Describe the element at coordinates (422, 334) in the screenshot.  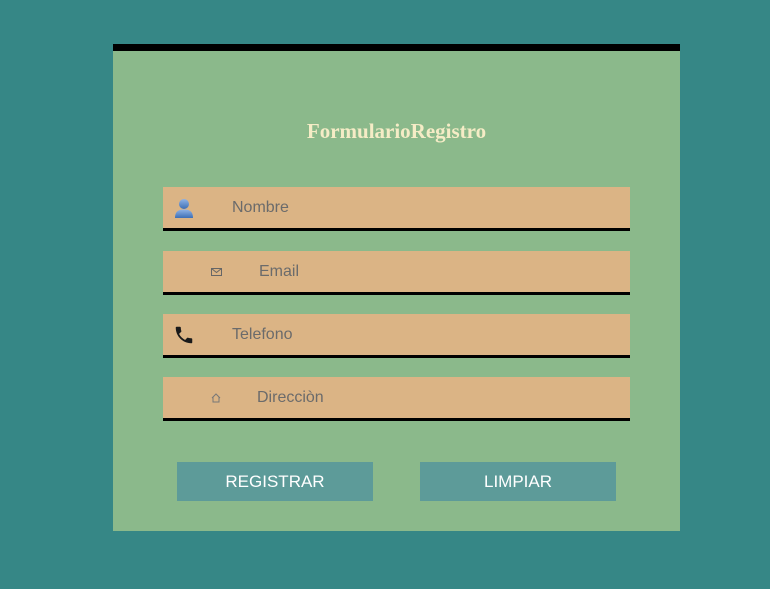
I see `phone-input` at that location.